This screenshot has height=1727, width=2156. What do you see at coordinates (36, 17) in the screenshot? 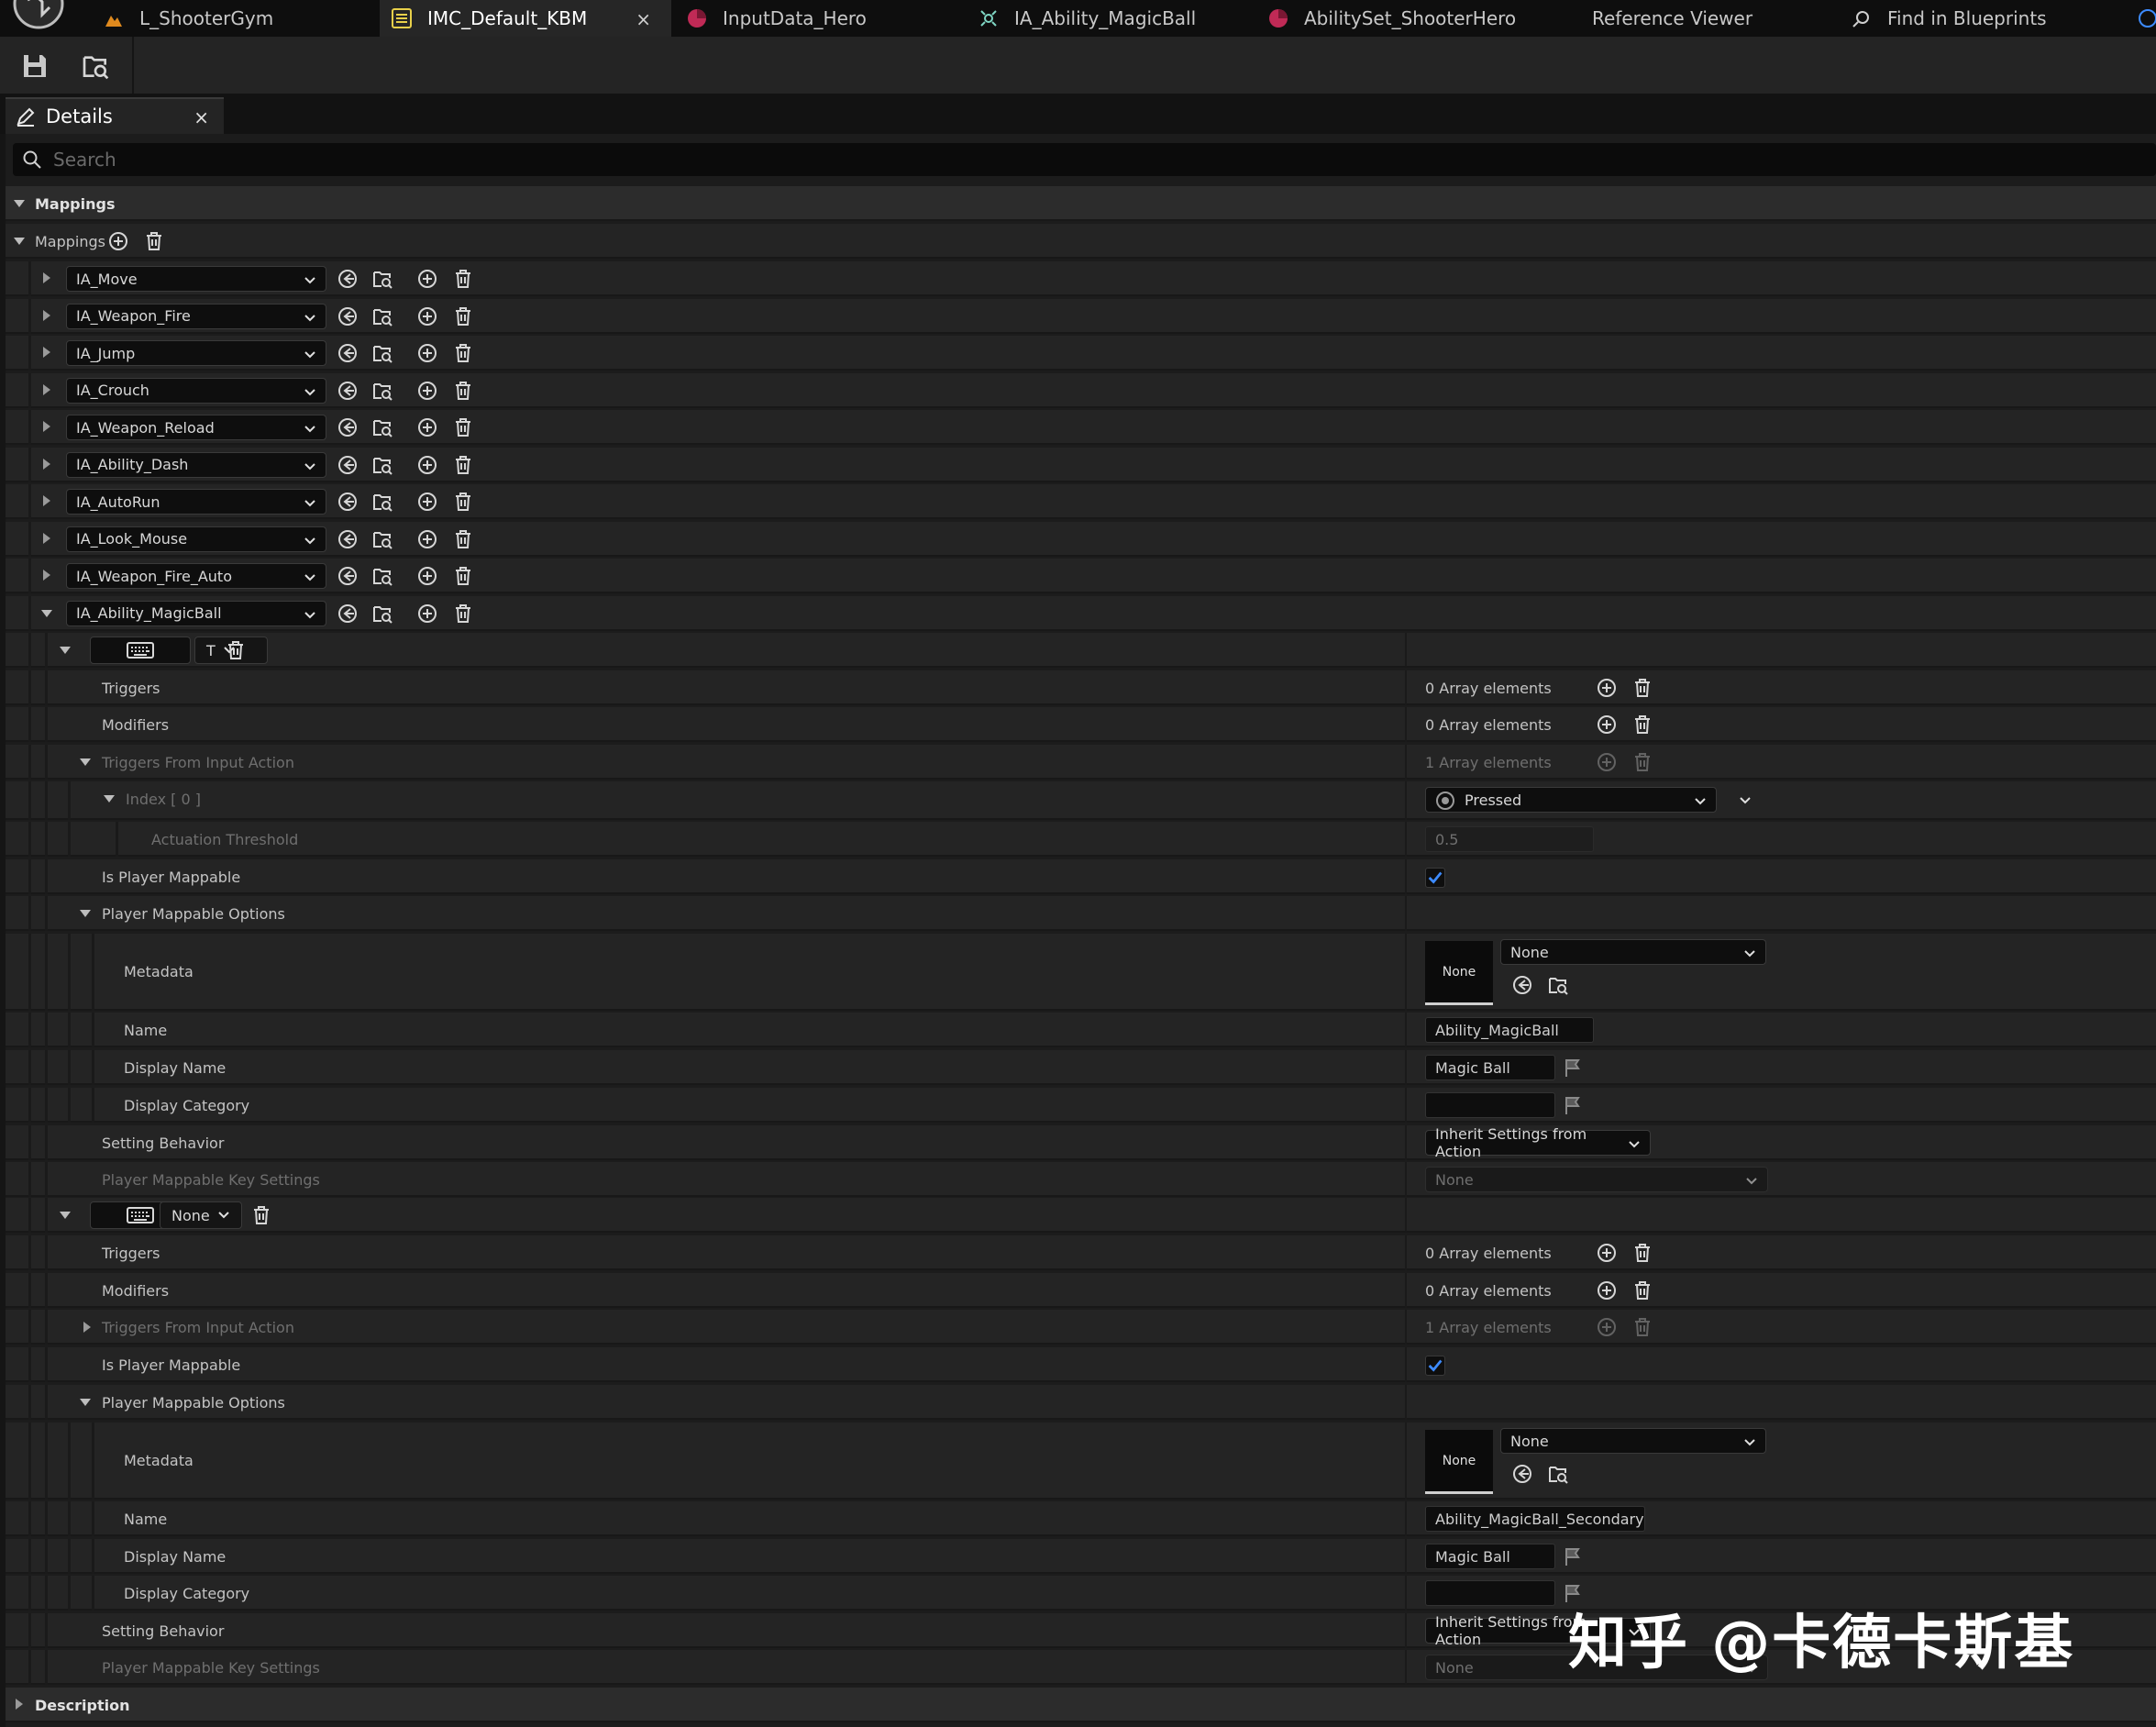
I see `unreal-logo` at bounding box center [36, 17].